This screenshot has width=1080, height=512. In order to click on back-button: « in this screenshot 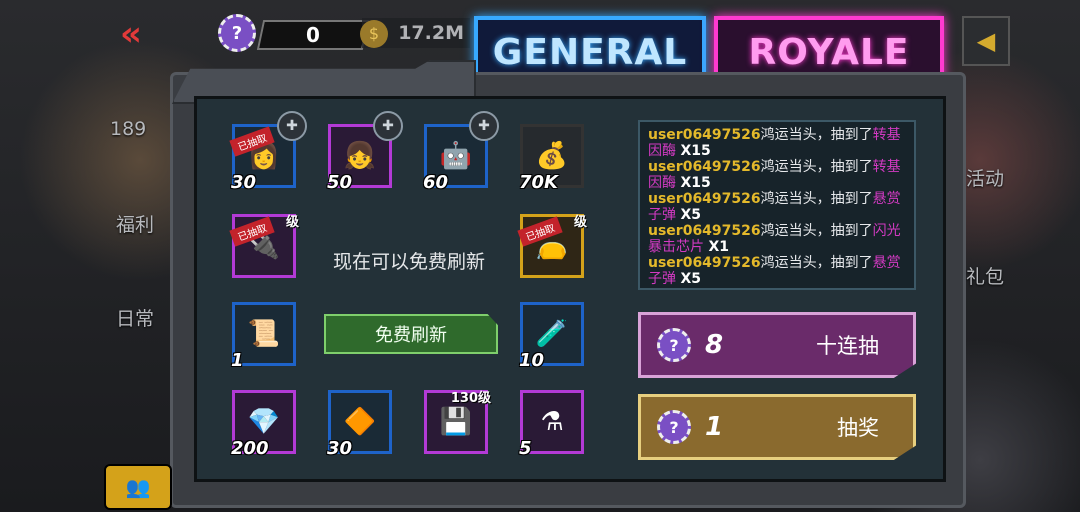, I will do `click(131, 34)`.